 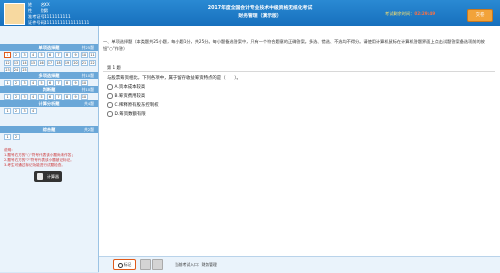 What do you see at coordinates (7, 62) in the screenshot?
I see `question-cell: 12` at bounding box center [7, 62].